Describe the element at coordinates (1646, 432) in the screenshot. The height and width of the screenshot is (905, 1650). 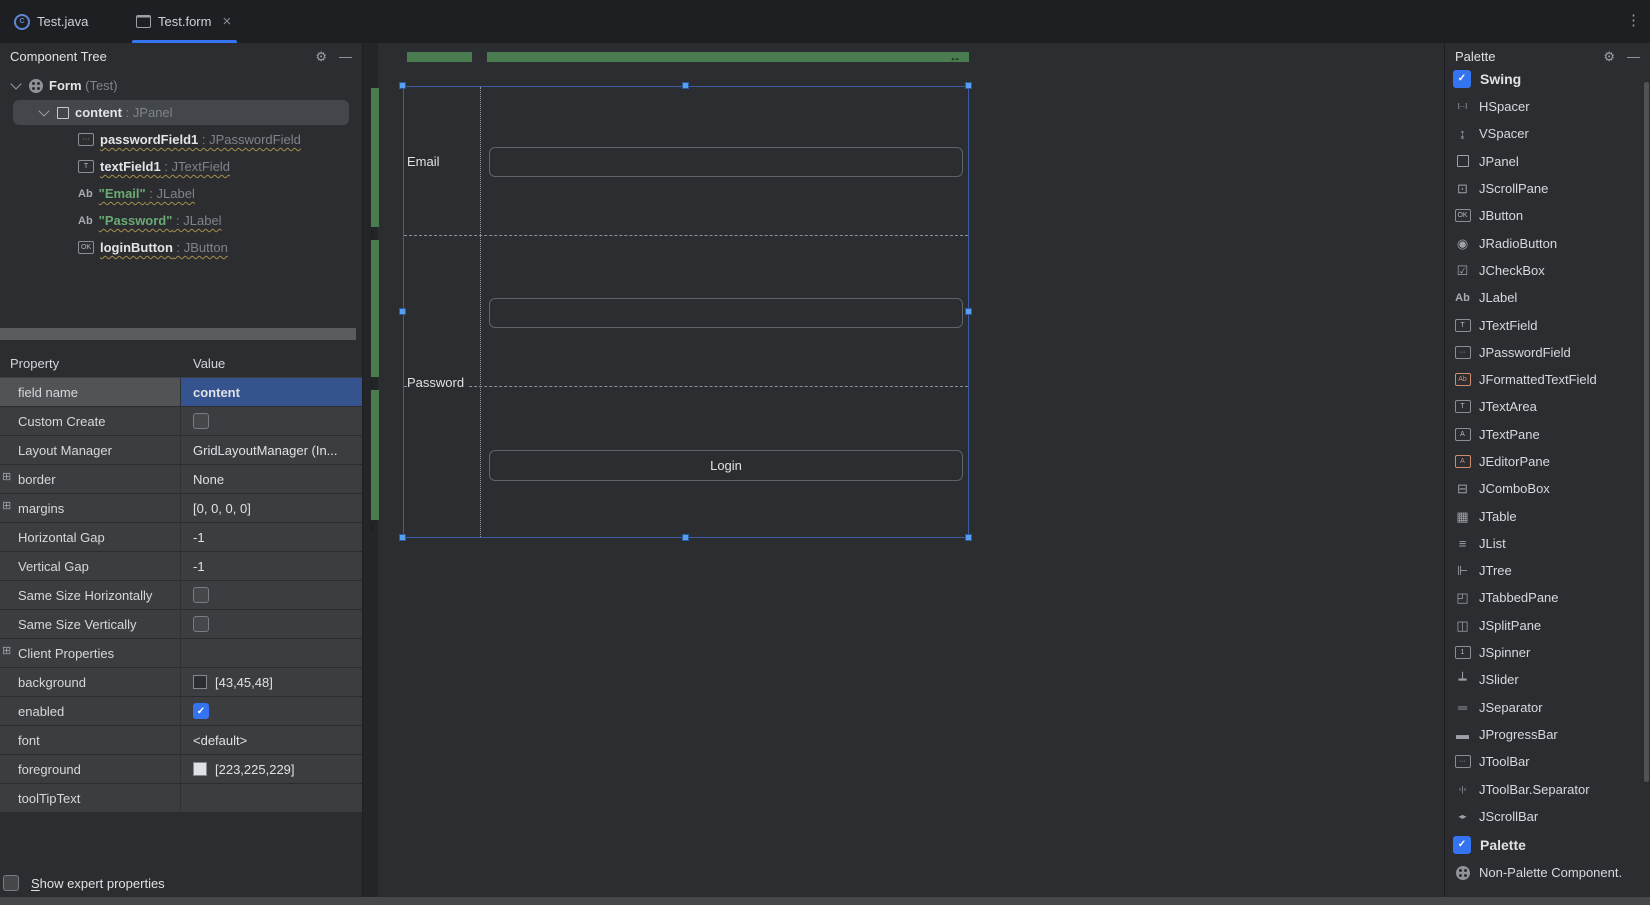
I see `palette-scrollbar` at that location.